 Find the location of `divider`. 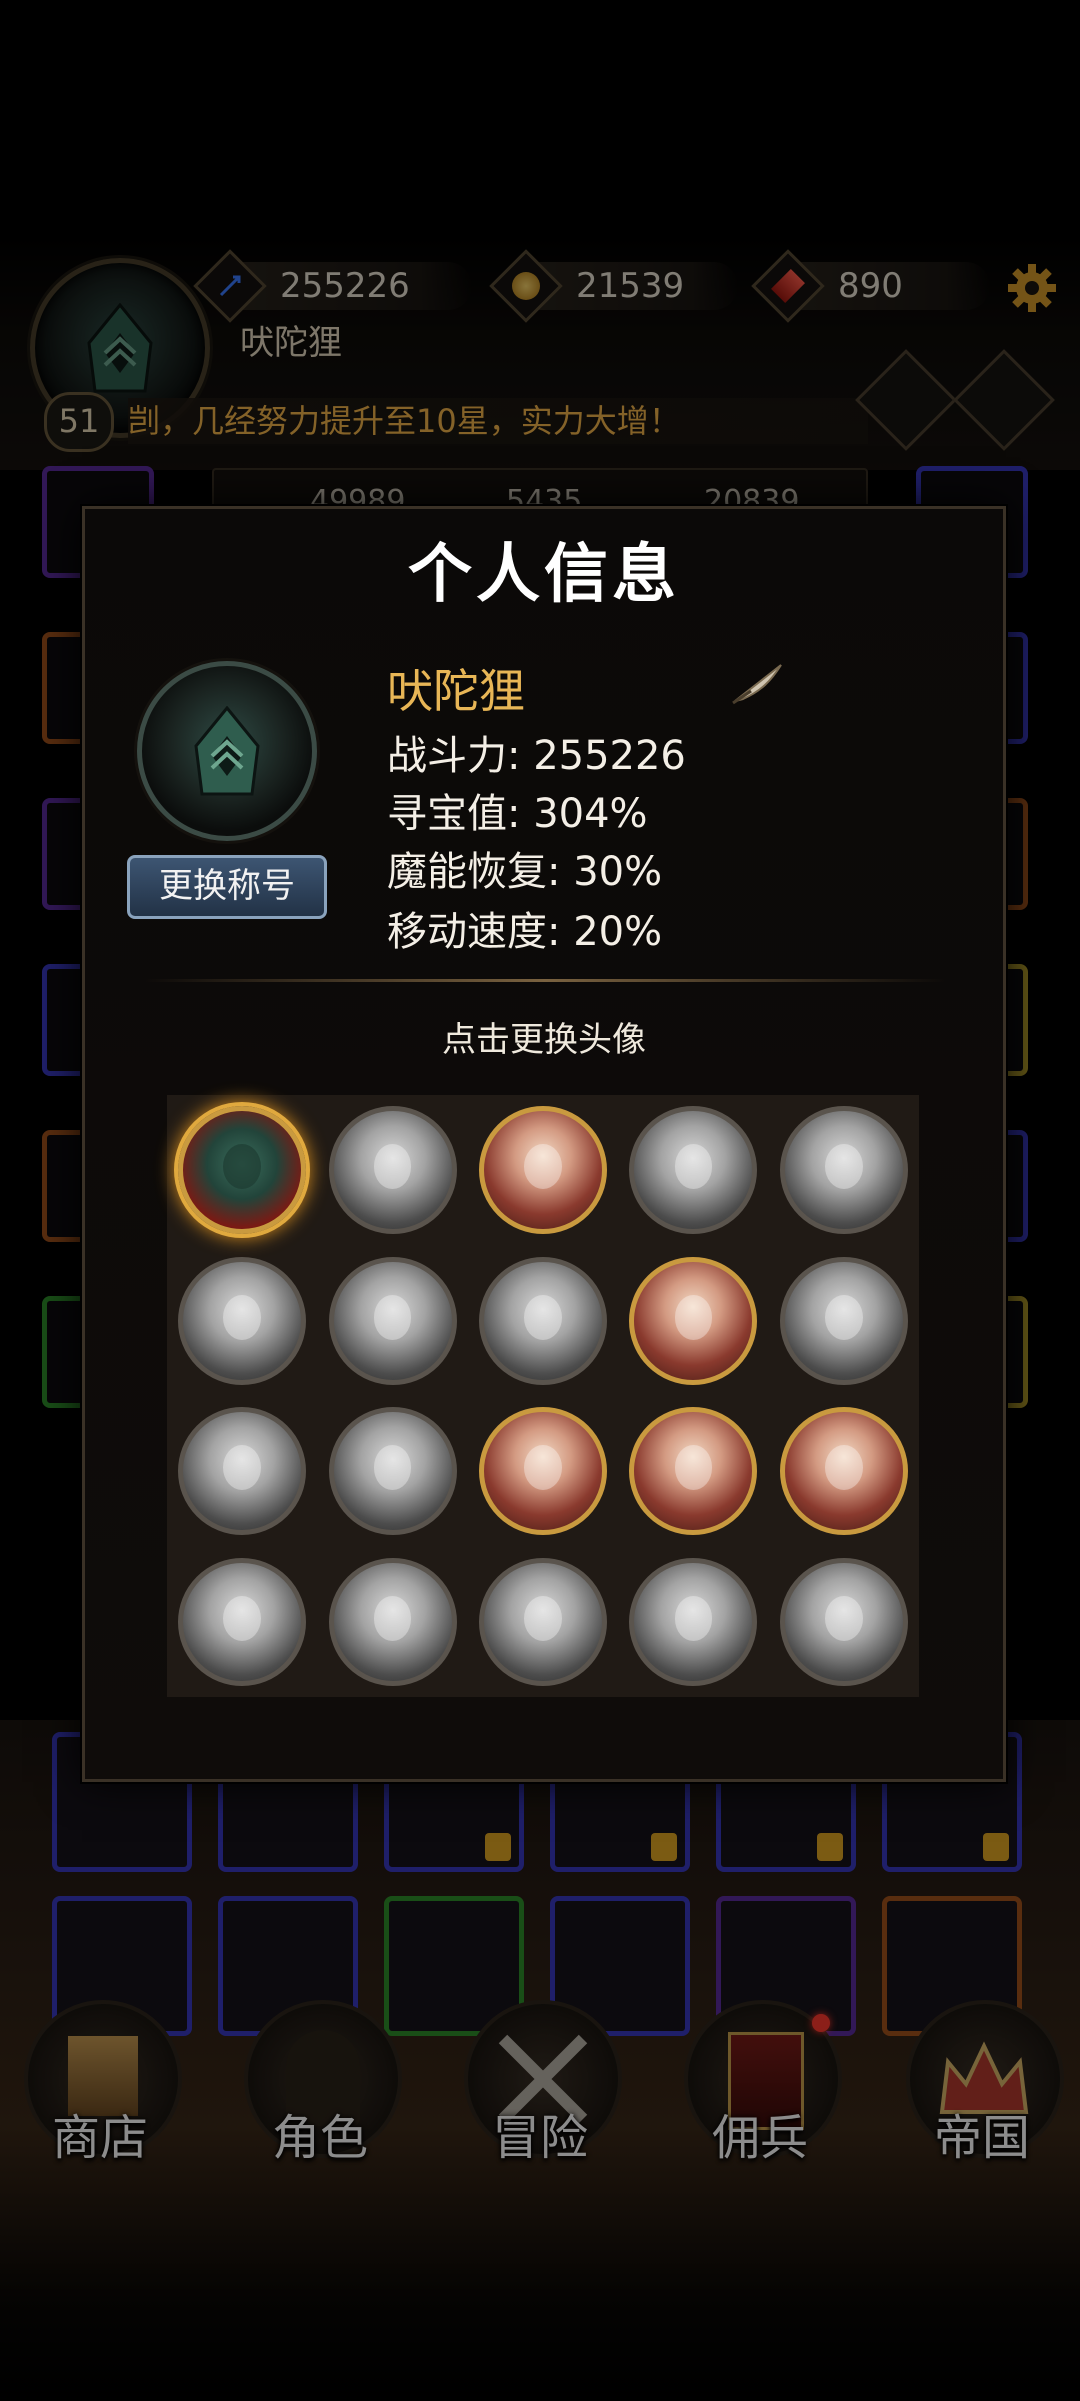

divider is located at coordinates (545, 980).